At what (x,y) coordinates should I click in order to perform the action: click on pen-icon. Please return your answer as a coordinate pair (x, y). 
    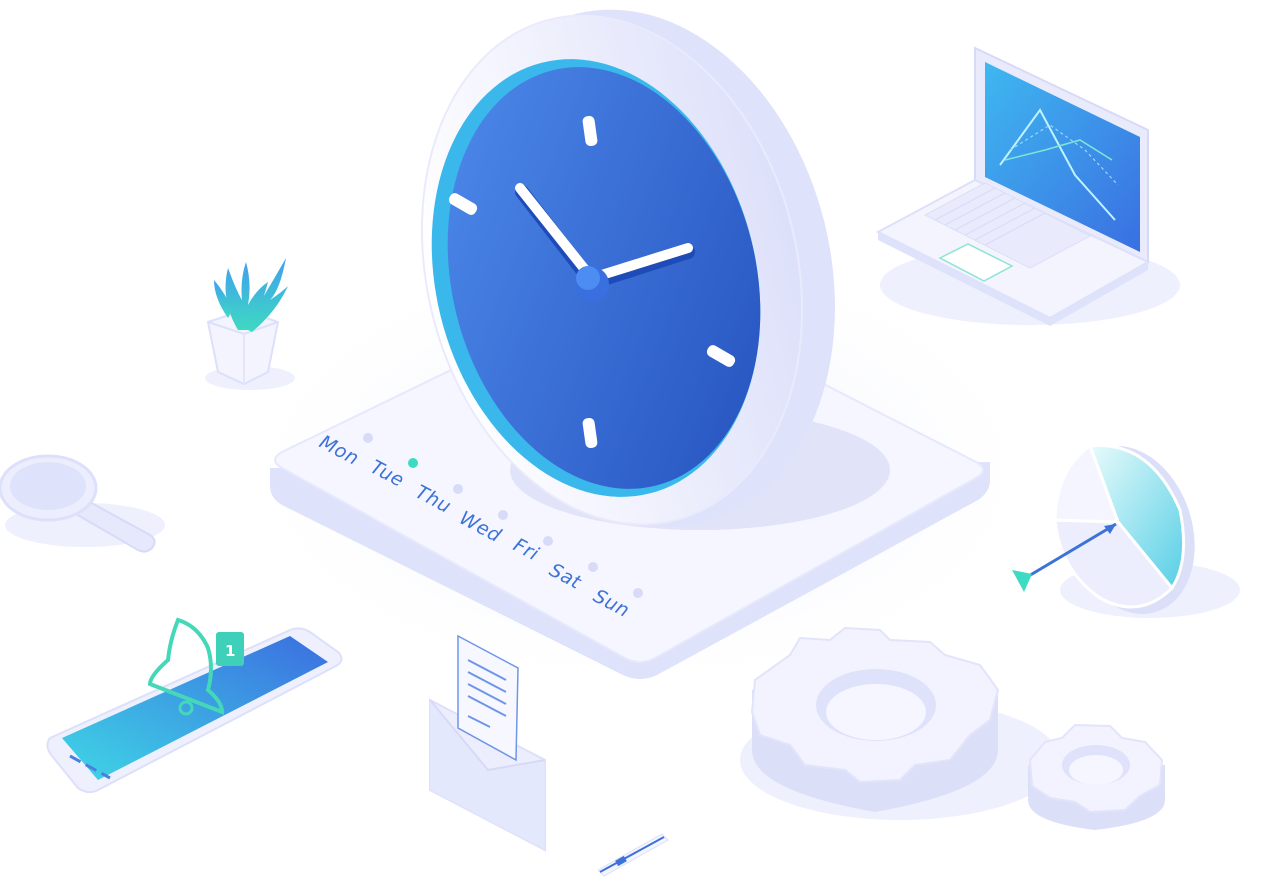
    Looking at the image, I should click on (633, 855).